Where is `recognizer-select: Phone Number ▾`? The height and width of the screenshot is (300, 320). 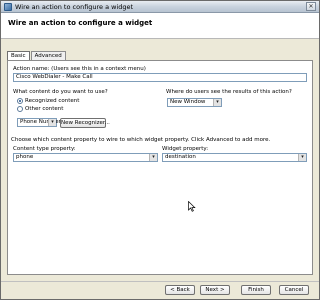
recognizer-select: Phone Number ▾ is located at coordinates (39, 122).